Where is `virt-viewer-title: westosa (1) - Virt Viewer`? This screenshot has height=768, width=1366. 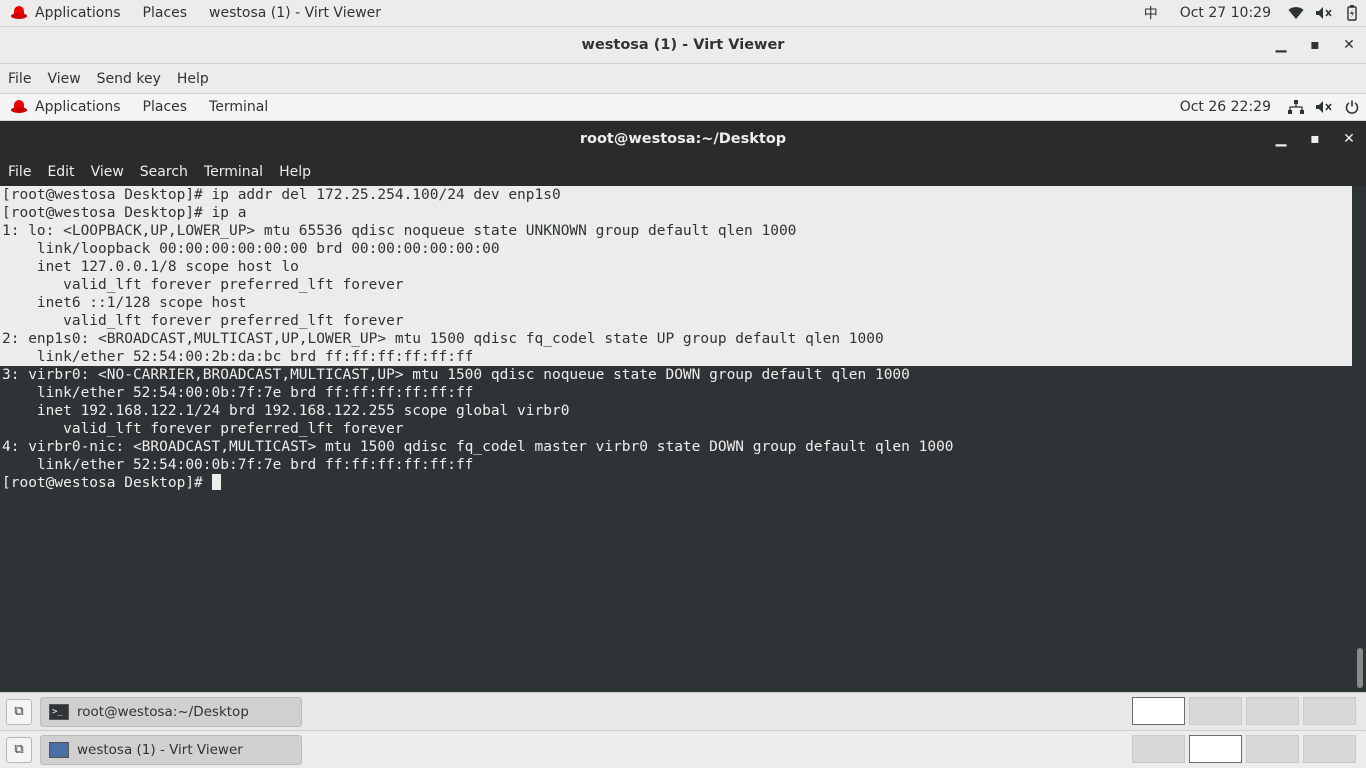
virt-viewer-title: westosa (1) - Virt Viewer is located at coordinates (683, 45).